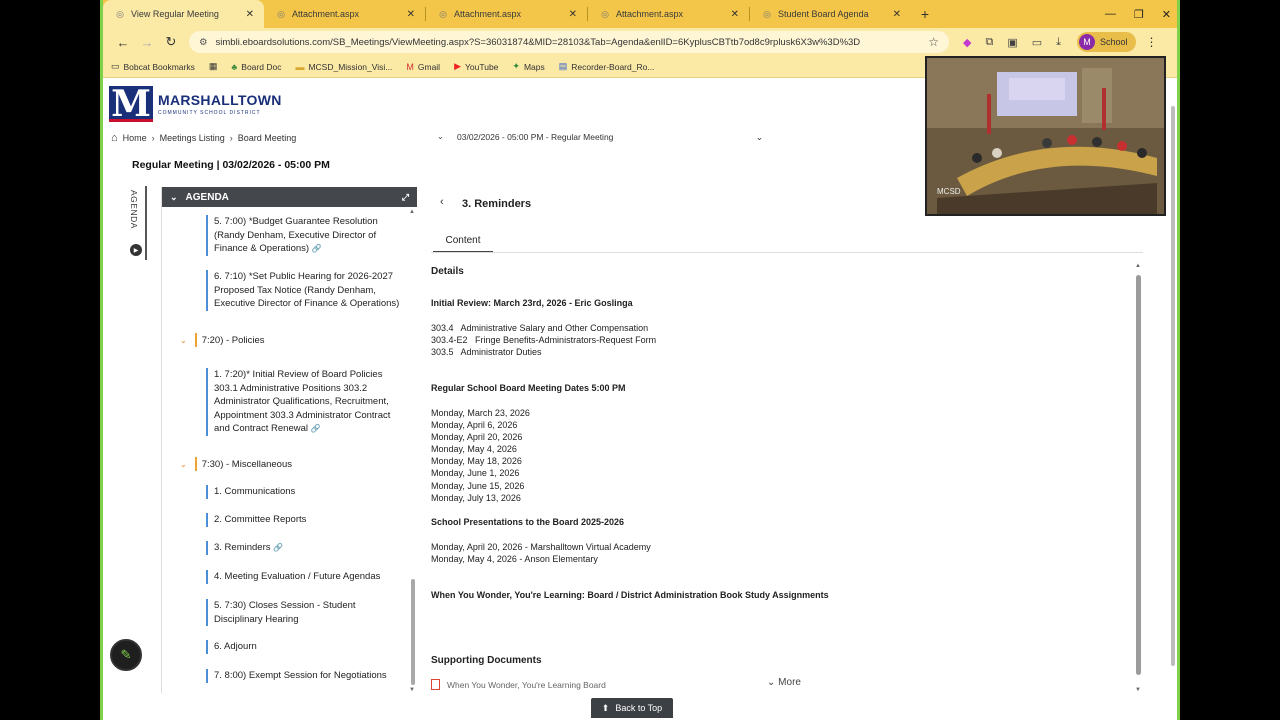  Describe the element at coordinates (289, 197) in the screenshot. I see `agenda-header: ⌄ AGENDA ⤢` at that location.